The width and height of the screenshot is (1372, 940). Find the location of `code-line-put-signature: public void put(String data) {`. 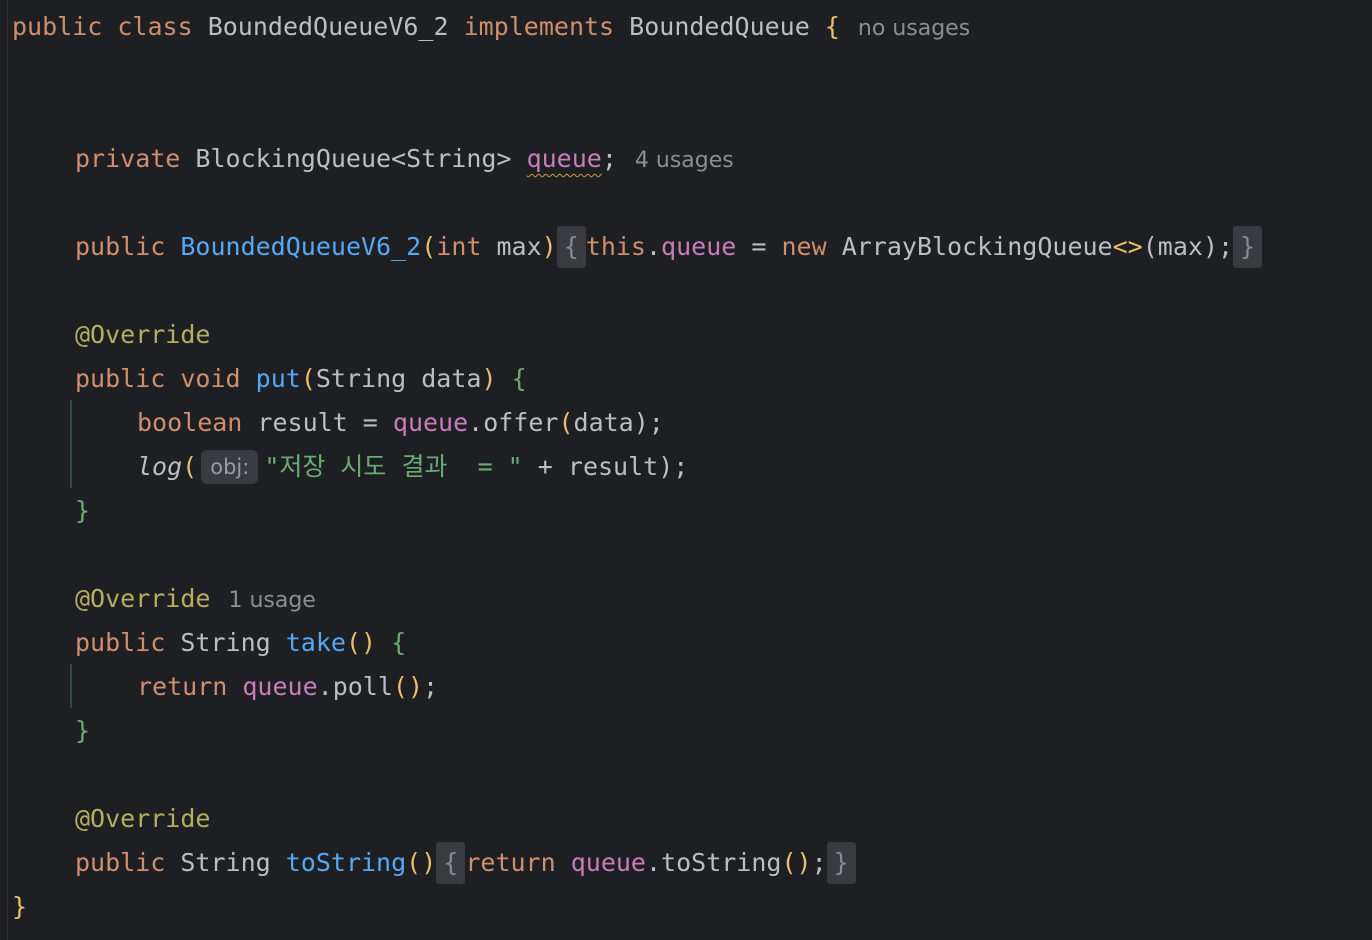

code-line-put-signature: public void put(String data) { is located at coordinates (301, 379).